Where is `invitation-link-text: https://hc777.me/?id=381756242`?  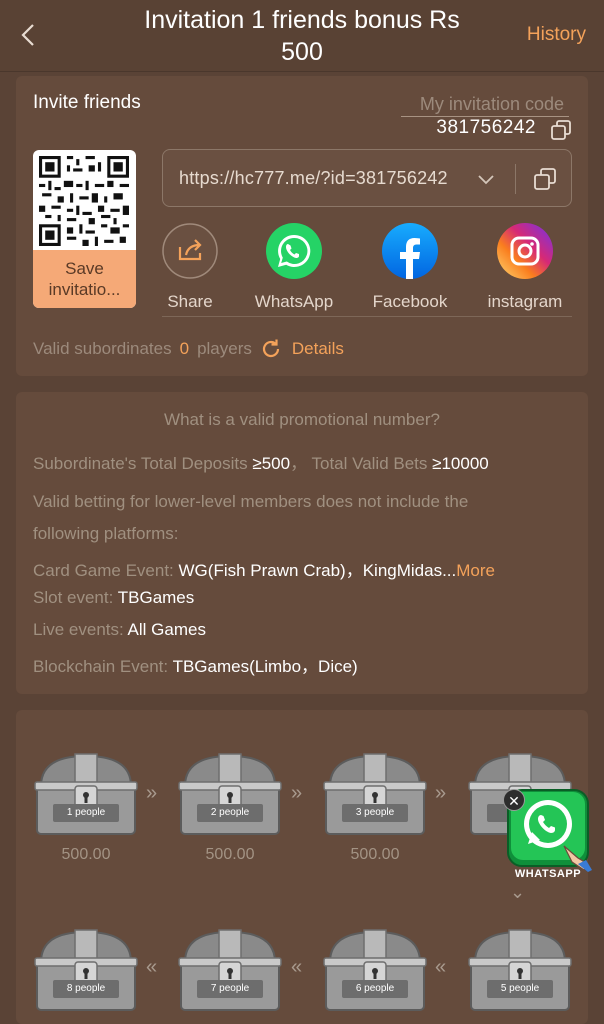 invitation-link-text: https://hc777.me/?id=381756242 is located at coordinates (313, 178).